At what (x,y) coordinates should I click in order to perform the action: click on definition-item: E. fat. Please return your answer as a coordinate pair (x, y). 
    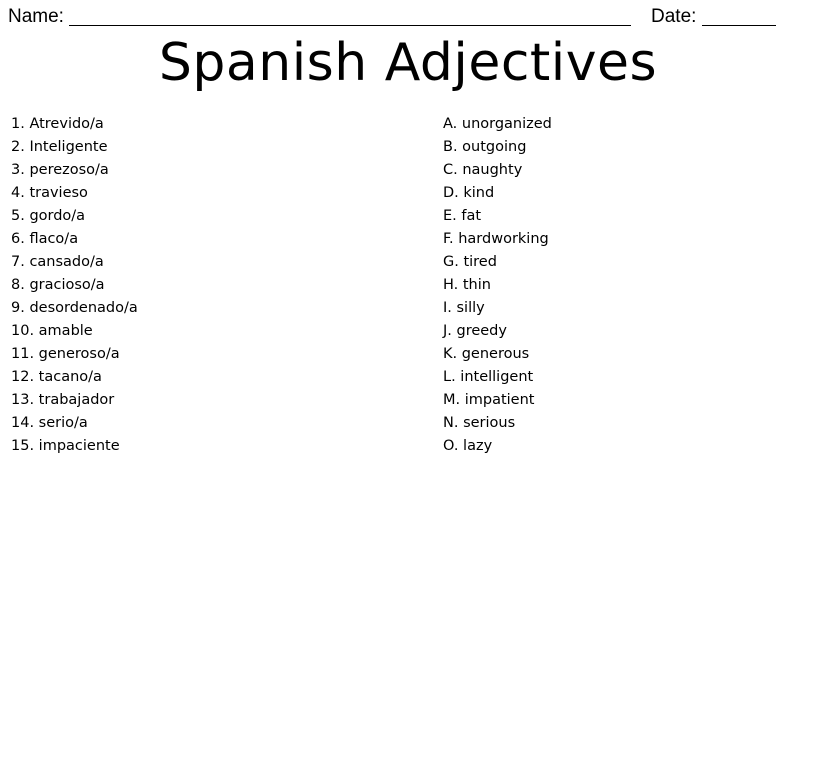
    Looking at the image, I should click on (462, 216).